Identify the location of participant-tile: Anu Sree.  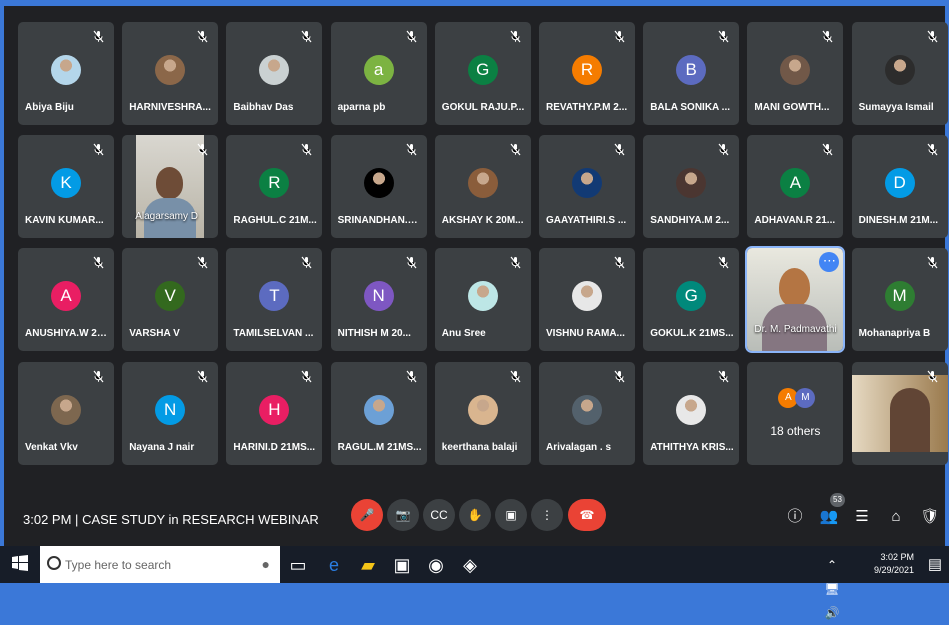
(482, 300).